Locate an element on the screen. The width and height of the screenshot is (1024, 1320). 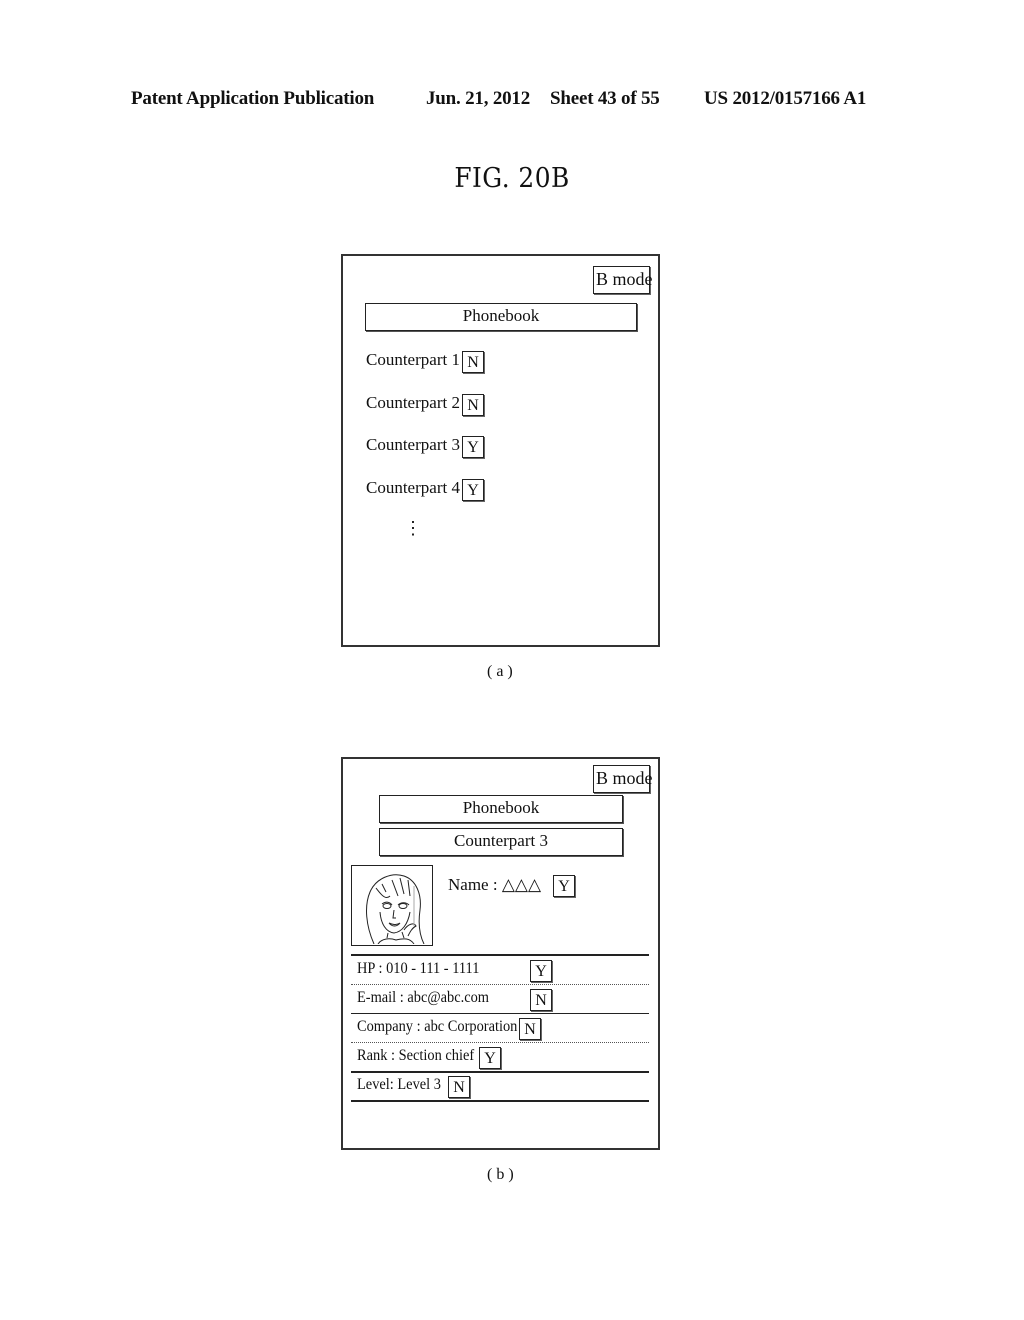
name-flag-toggle: Y is located at coordinates (564, 886).